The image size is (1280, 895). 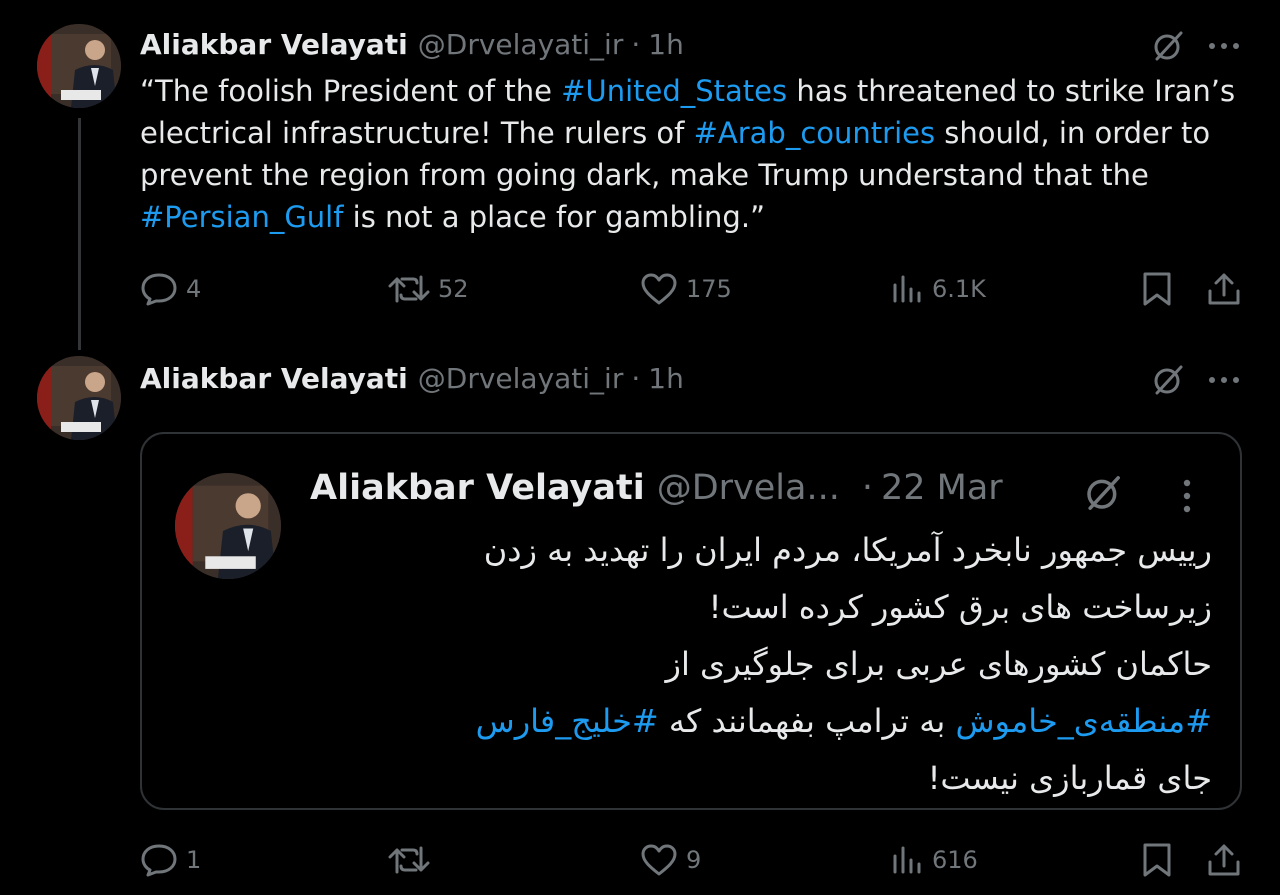 I want to click on reply-button: 4, so click(x=170, y=289).